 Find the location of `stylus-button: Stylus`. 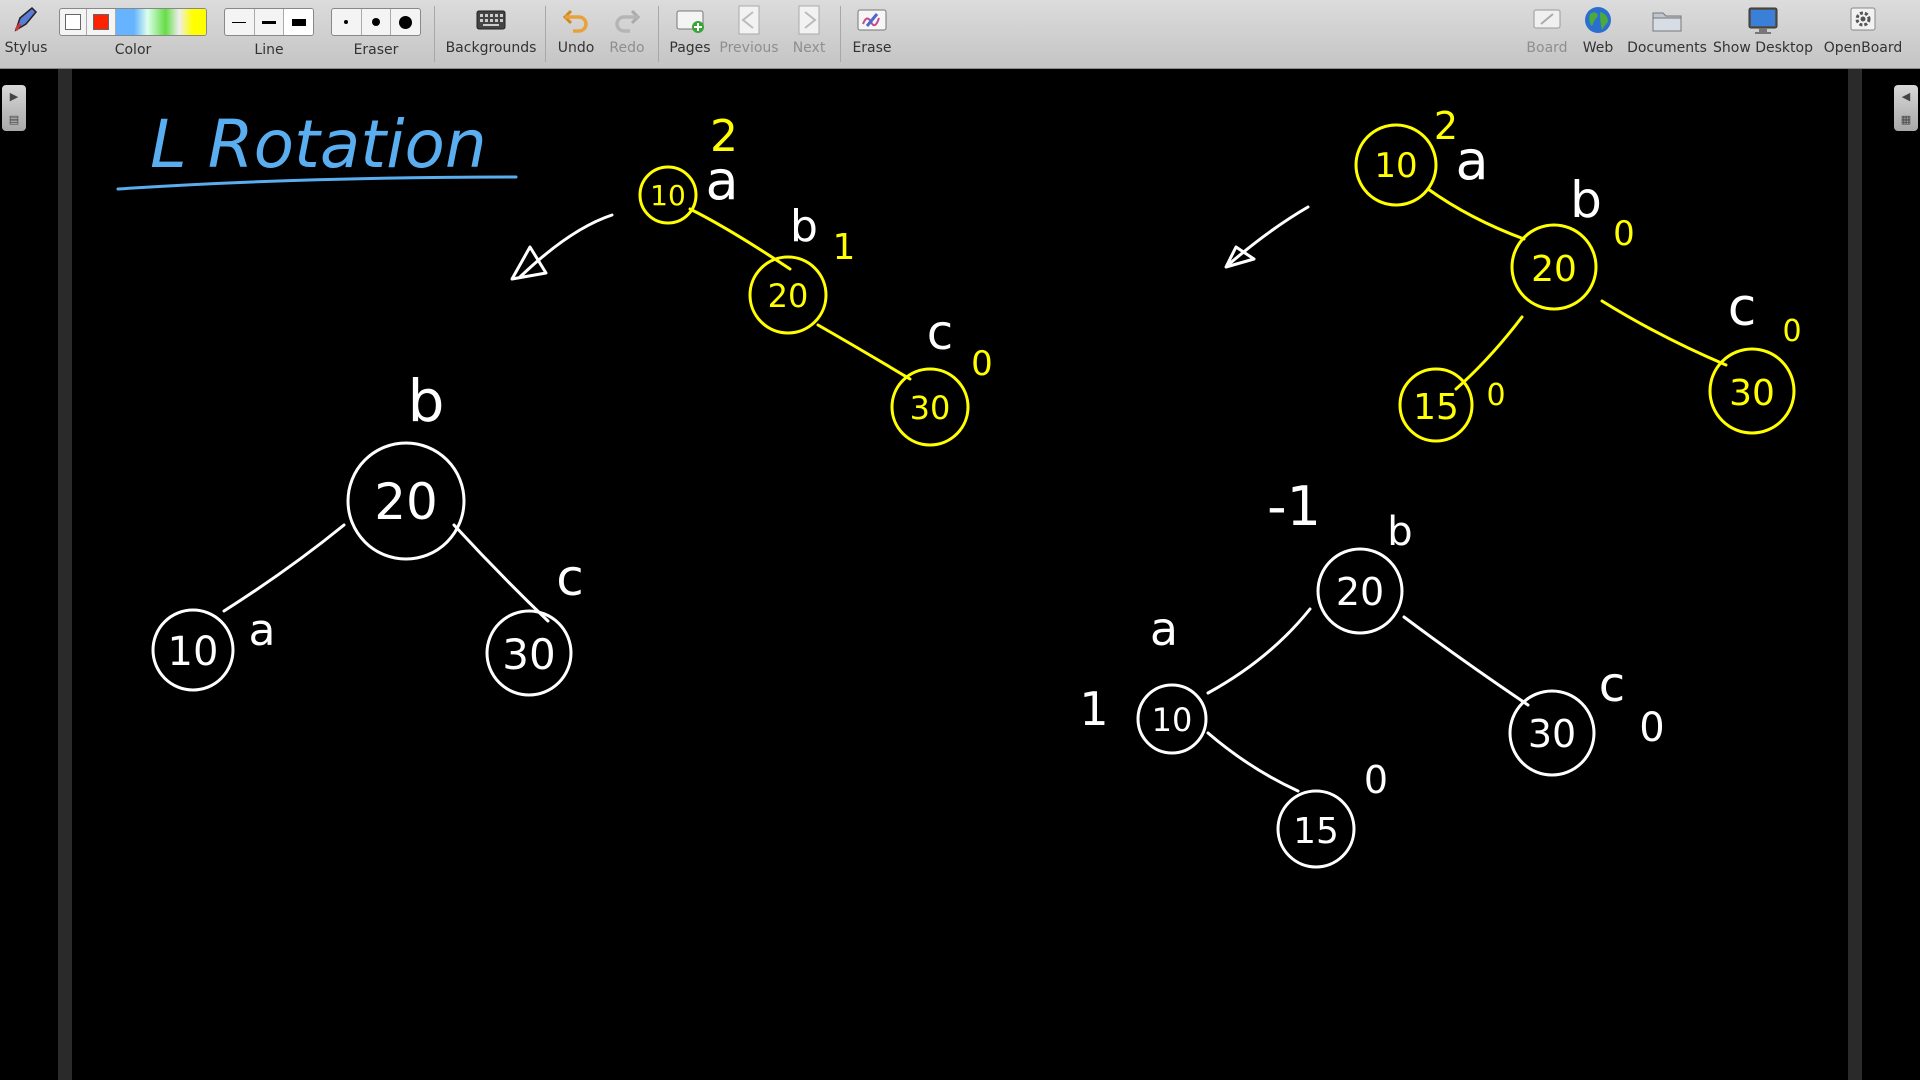

stylus-button: Stylus is located at coordinates (26, 34).